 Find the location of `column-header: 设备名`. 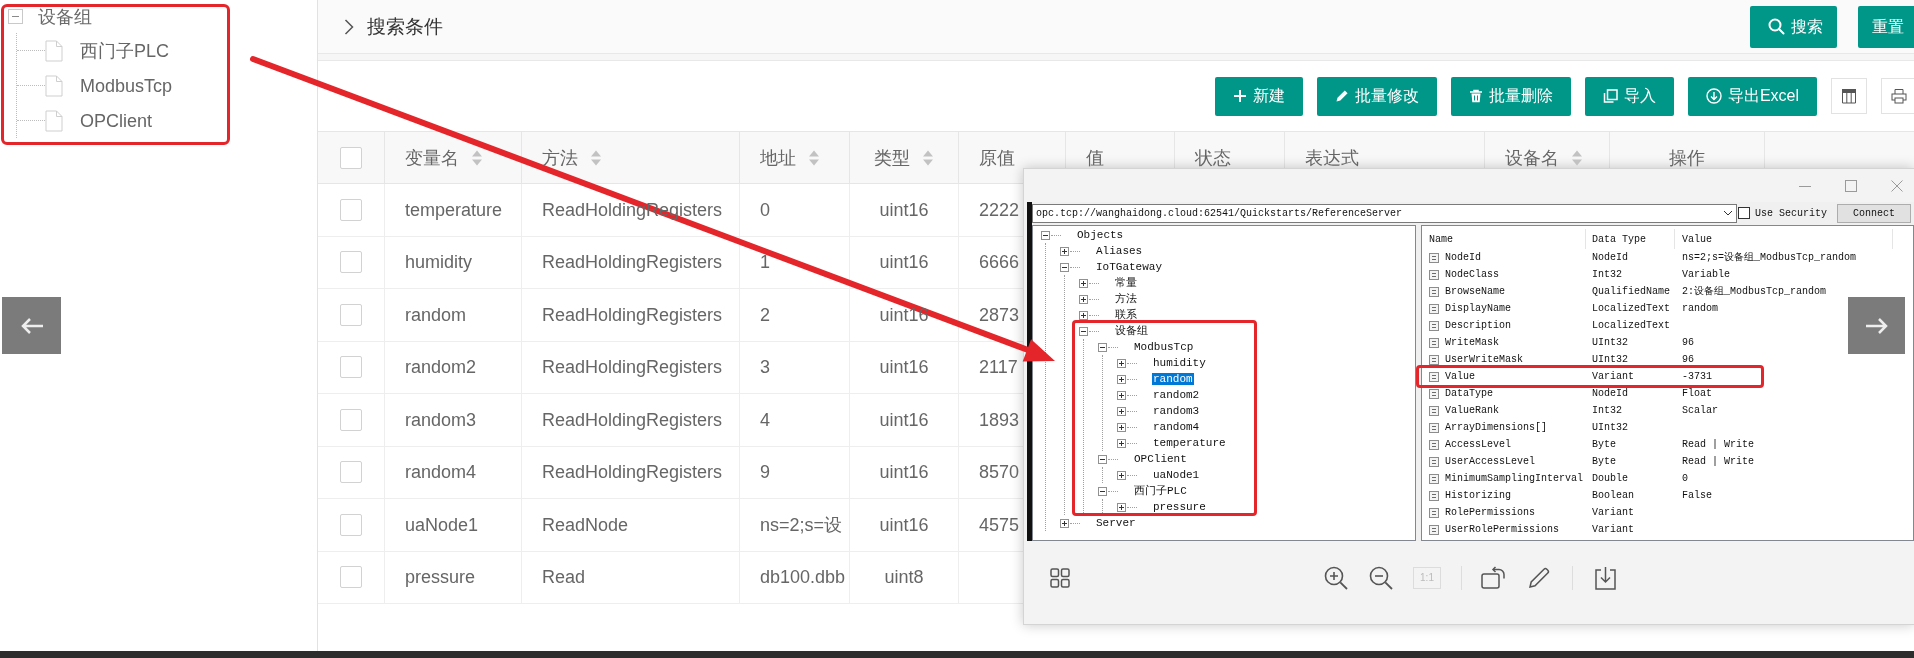

column-header: 设备名 is located at coordinates (1544, 157).